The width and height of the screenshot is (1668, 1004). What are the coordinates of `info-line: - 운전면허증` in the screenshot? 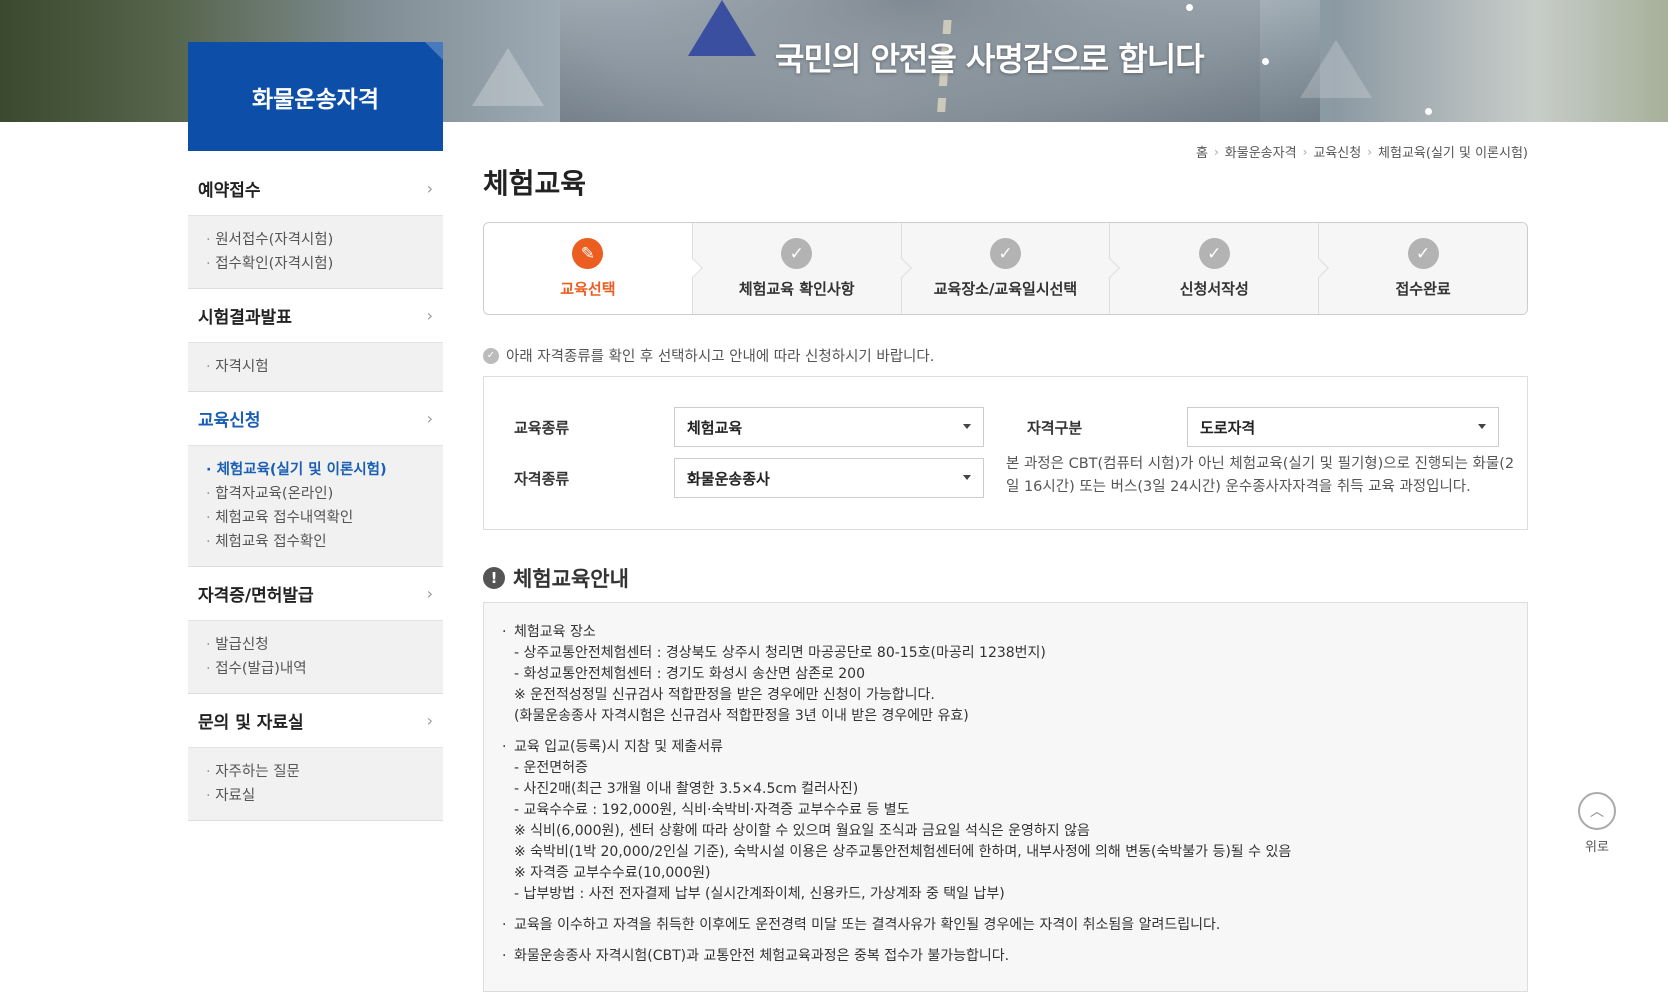 It's located at (551, 768).